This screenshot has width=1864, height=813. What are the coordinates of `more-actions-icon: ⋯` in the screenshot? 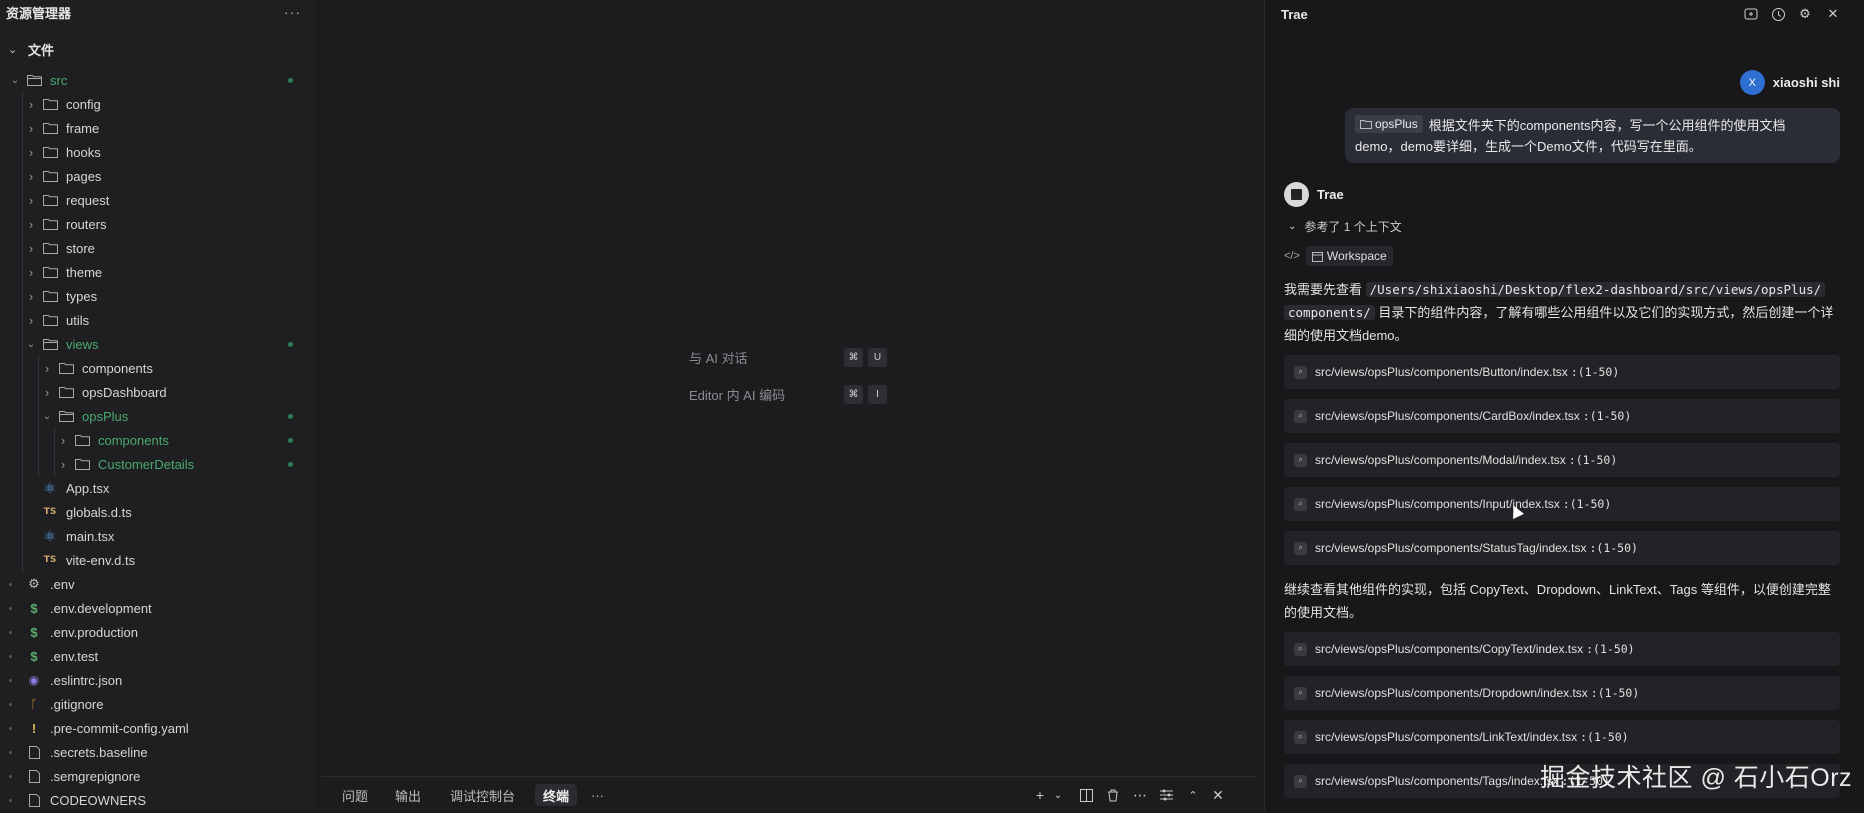 It's located at (1140, 795).